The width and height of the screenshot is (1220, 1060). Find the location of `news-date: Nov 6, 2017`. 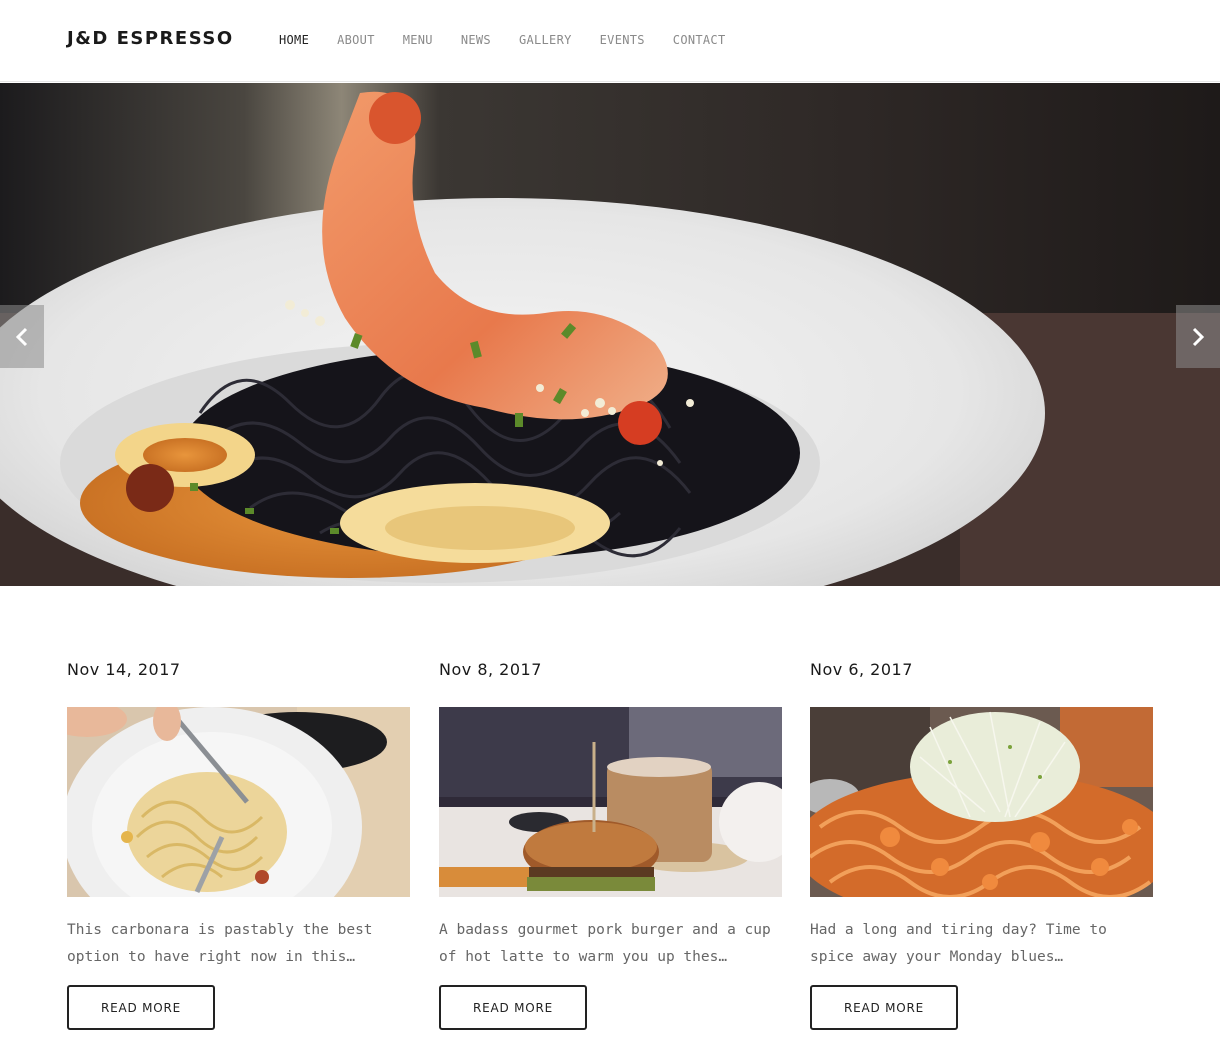

news-date: Nov 6, 2017 is located at coordinates (861, 669).